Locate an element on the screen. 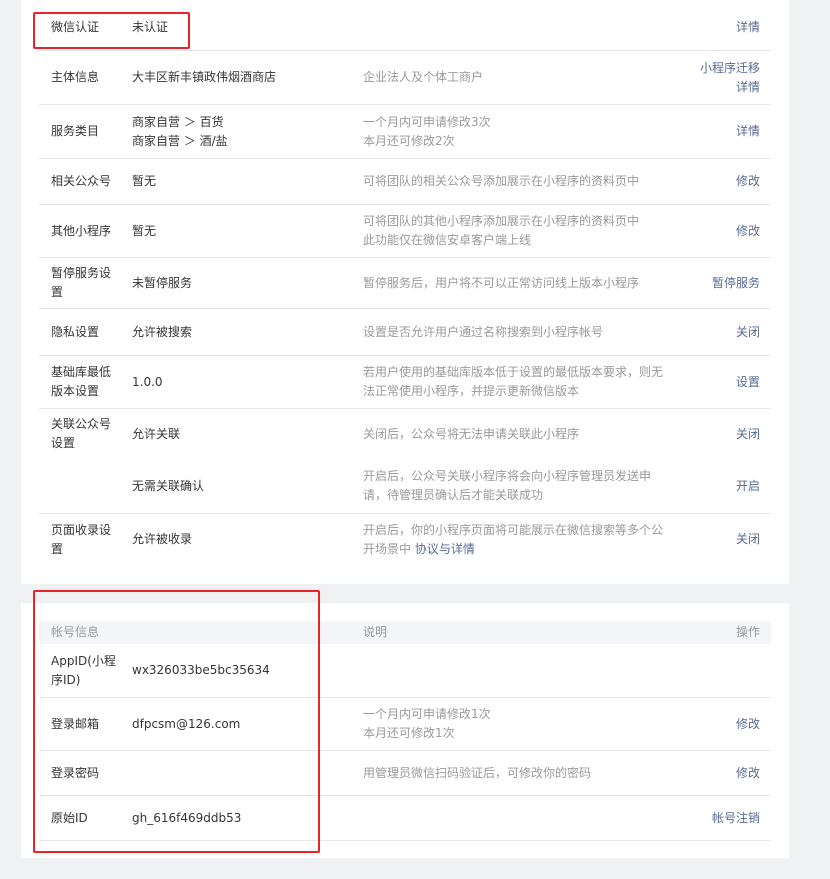 This screenshot has height=879, width=830. subject-info-value: 大丰区新丰镇政伟烟酒商店 is located at coordinates (204, 77).